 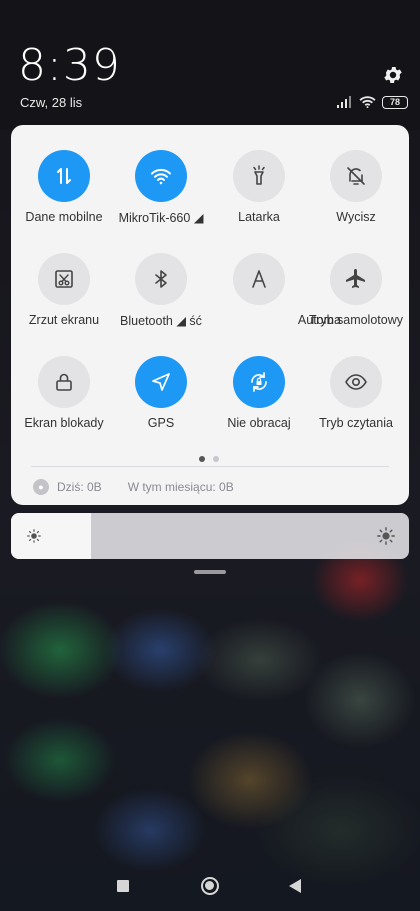 What do you see at coordinates (295, 886) in the screenshot?
I see `back-button` at bounding box center [295, 886].